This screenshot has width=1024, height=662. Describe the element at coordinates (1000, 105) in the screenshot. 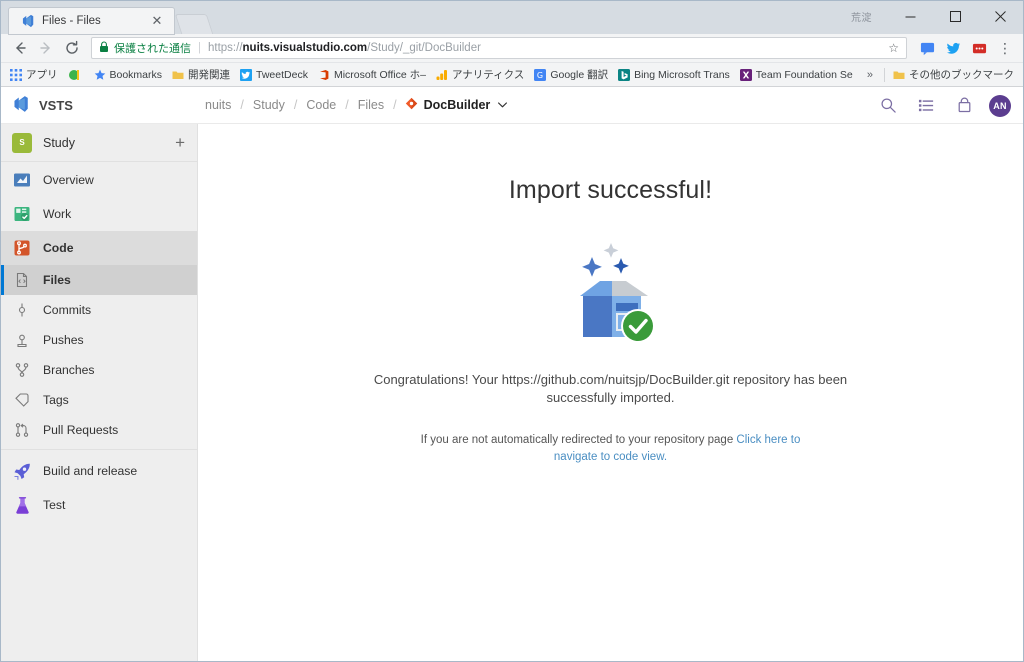

I see `avatar: AN` at that location.